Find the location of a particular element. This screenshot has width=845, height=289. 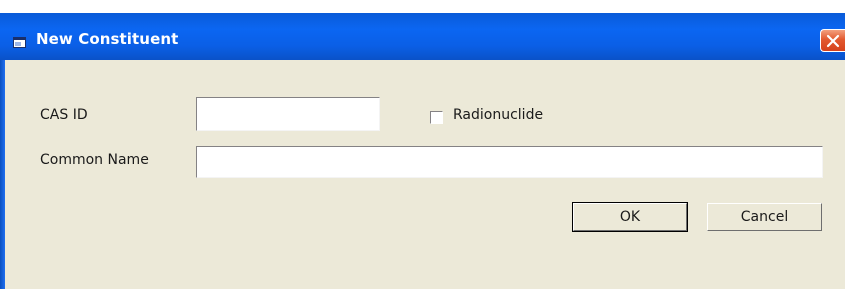

radionuclide-checkbox is located at coordinates (436, 117).